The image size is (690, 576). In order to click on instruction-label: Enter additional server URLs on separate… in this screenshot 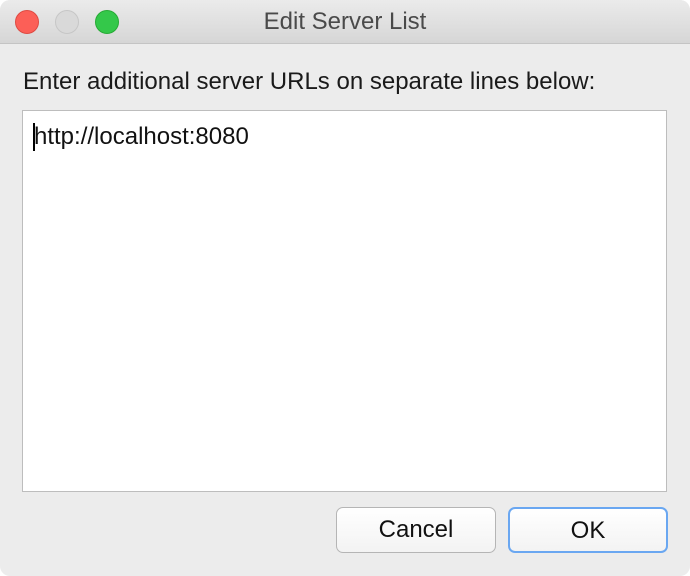, I will do `click(309, 81)`.